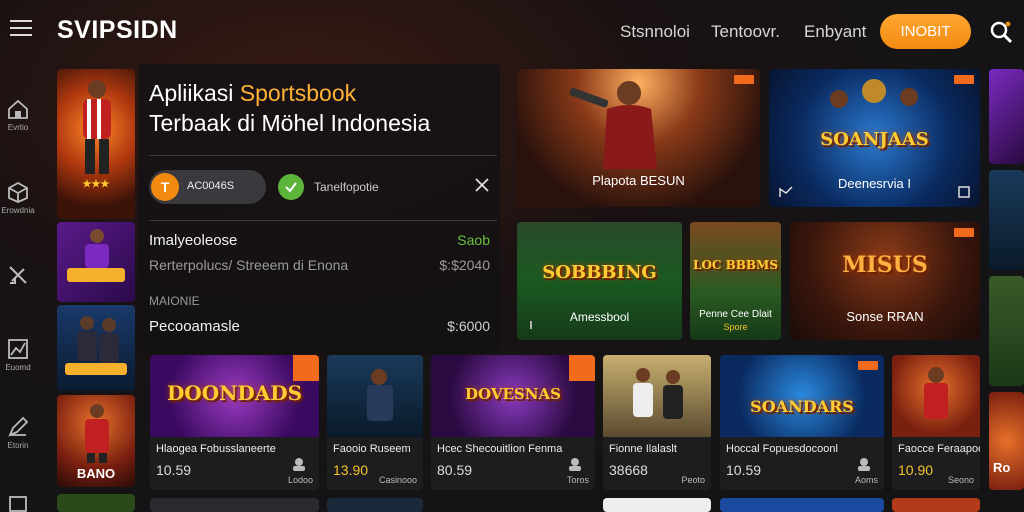  I want to click on rail-item-box: Erowdnia, so click(18, 198).